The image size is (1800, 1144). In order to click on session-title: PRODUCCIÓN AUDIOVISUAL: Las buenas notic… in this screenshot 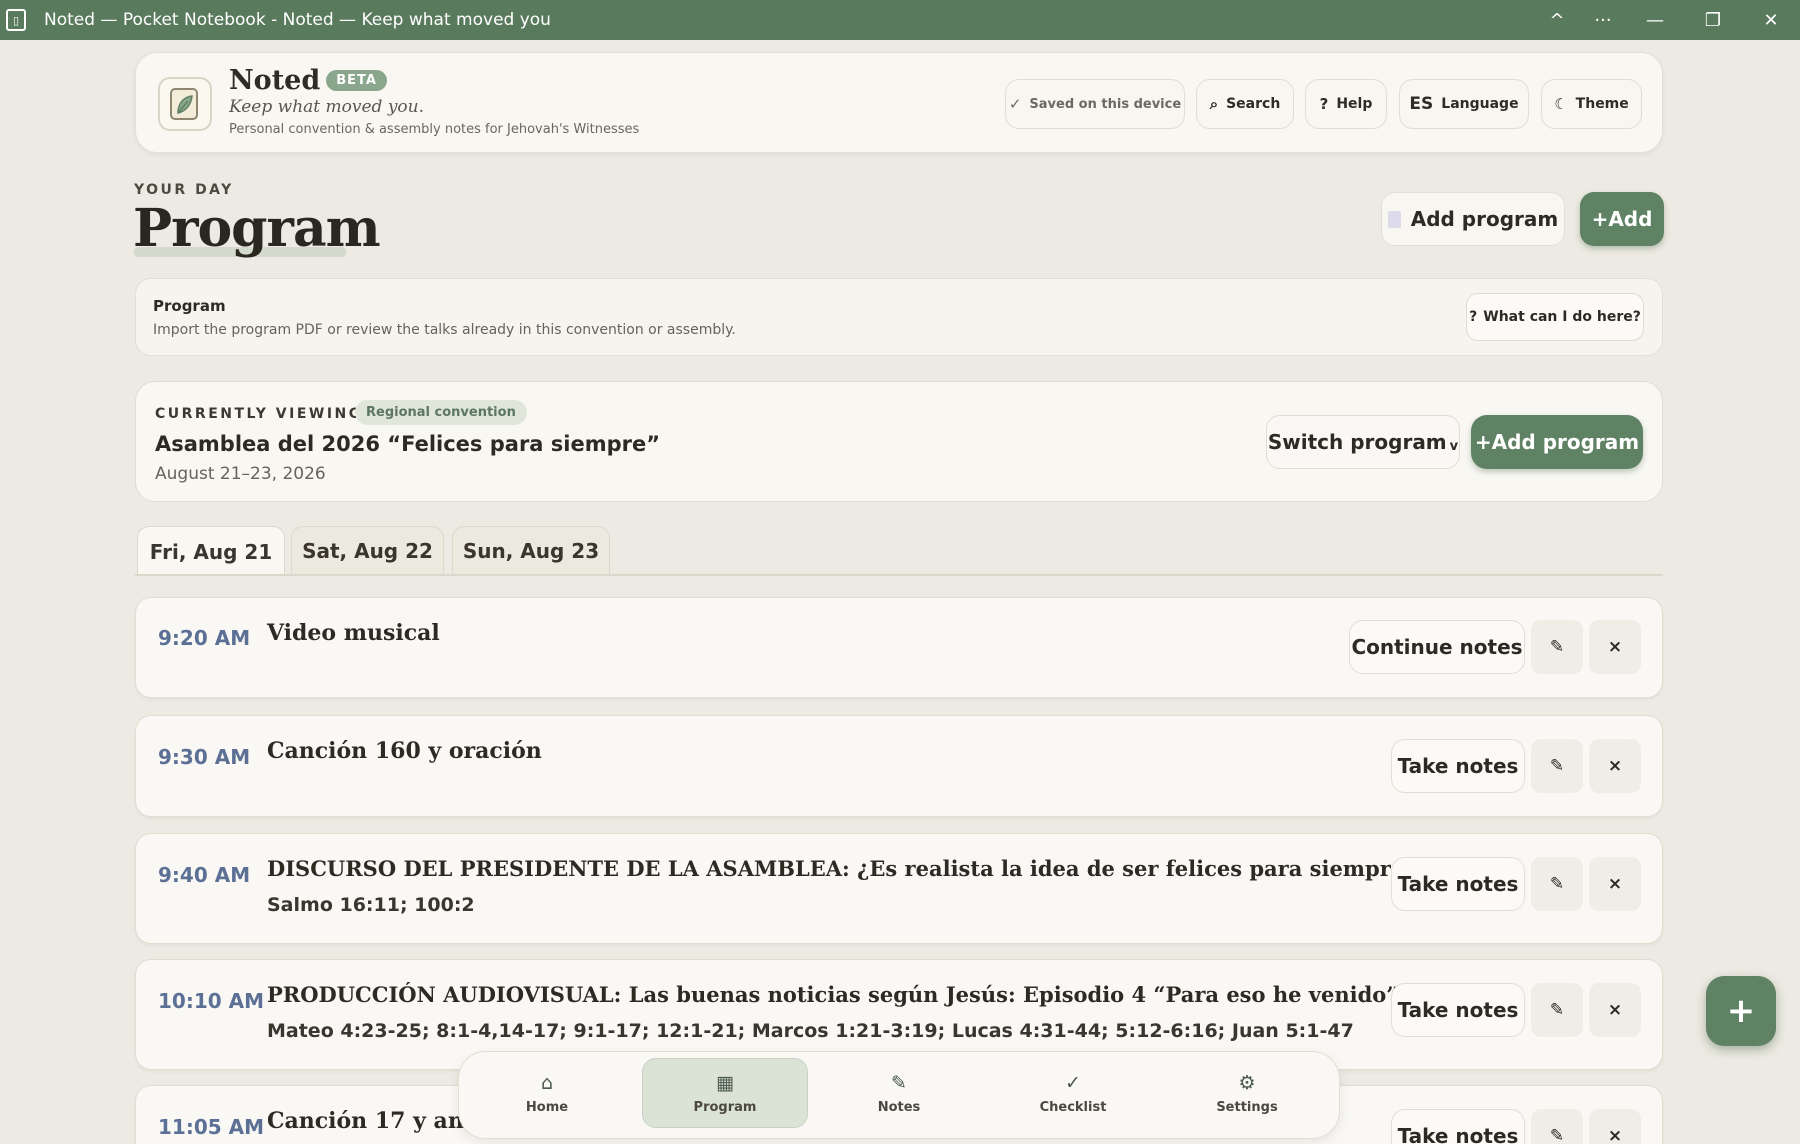, I will do `click(833, 994)`.